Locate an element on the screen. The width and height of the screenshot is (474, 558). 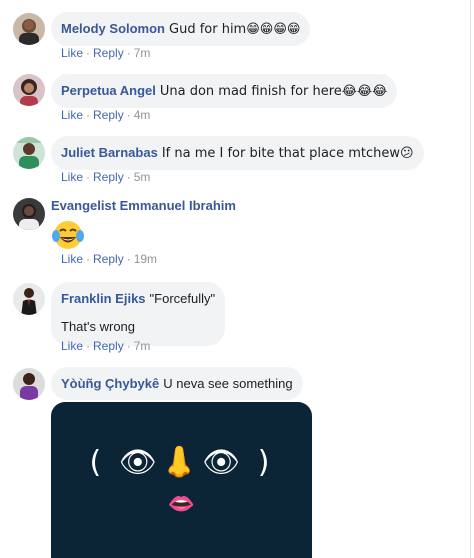
comment-bubble: Melody Solomon Gud for him😁😁😁😁 is located at coordinates (181, 29).